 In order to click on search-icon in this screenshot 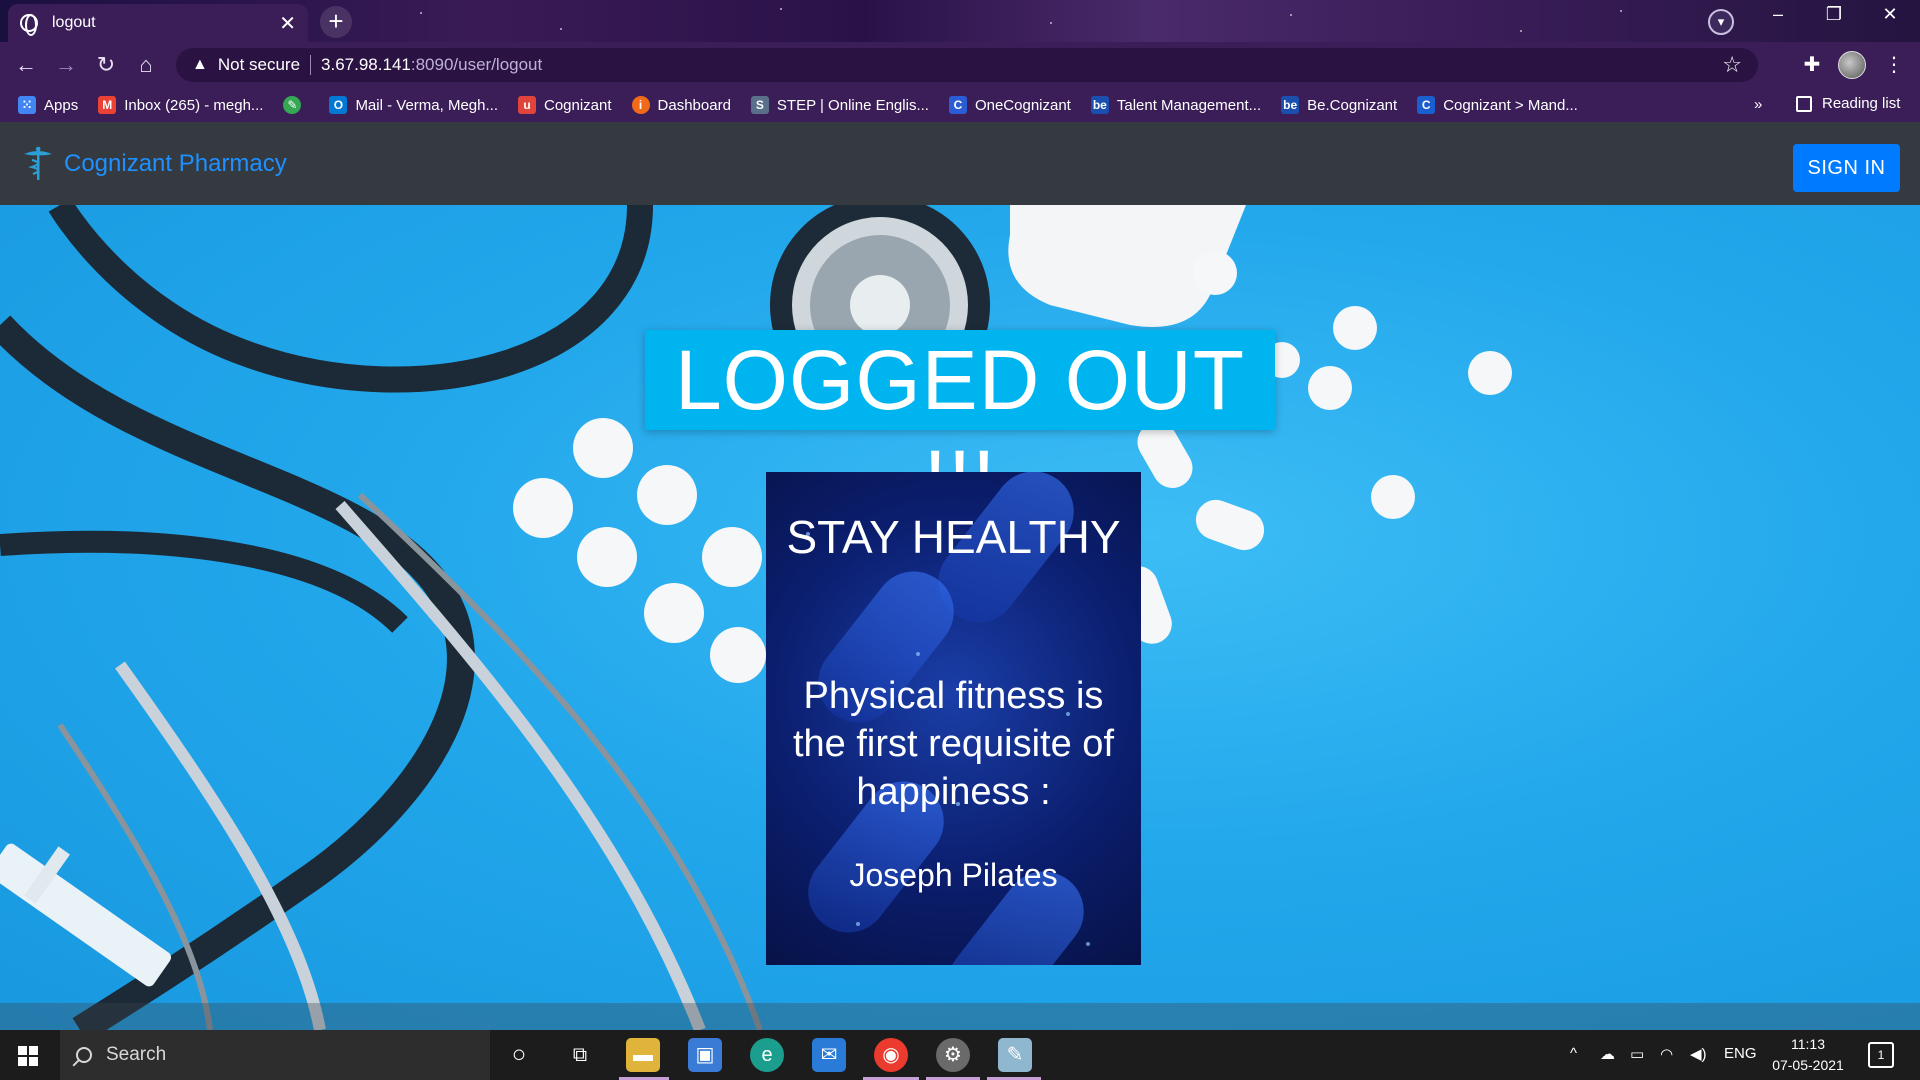, I will do `click(84, 1055)`.